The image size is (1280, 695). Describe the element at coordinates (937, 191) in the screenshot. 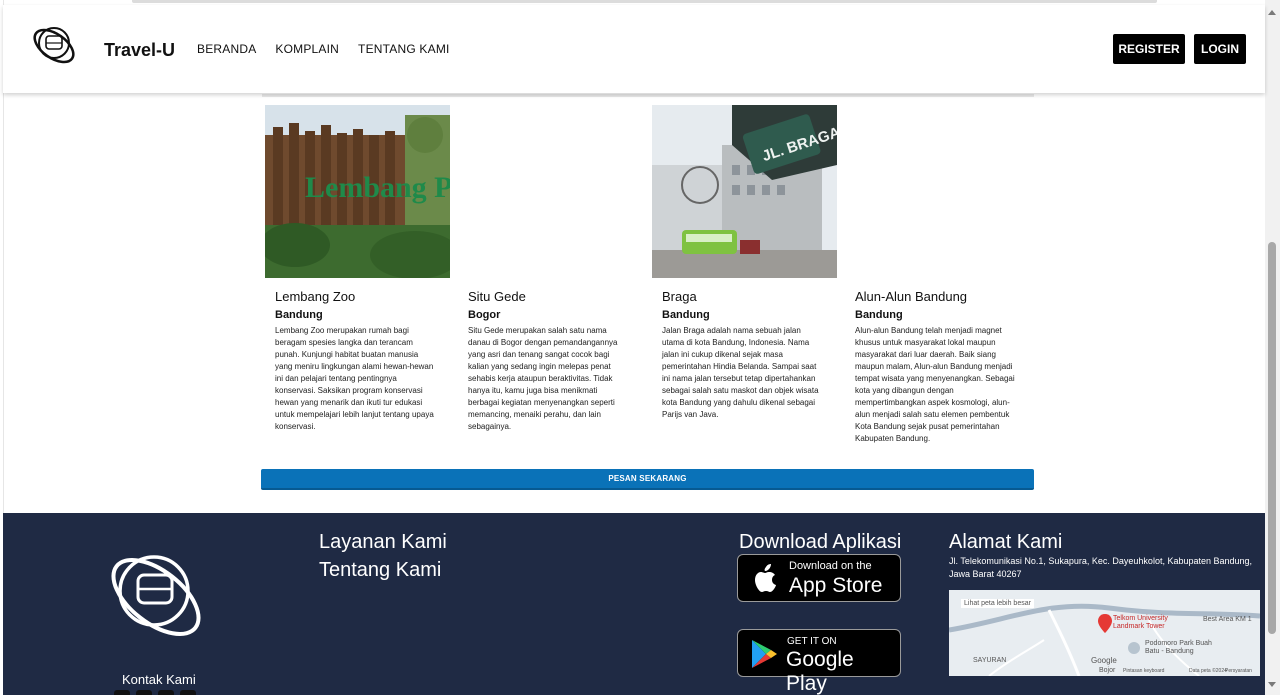

I see `alun-alun-image-placeholder` at that location.